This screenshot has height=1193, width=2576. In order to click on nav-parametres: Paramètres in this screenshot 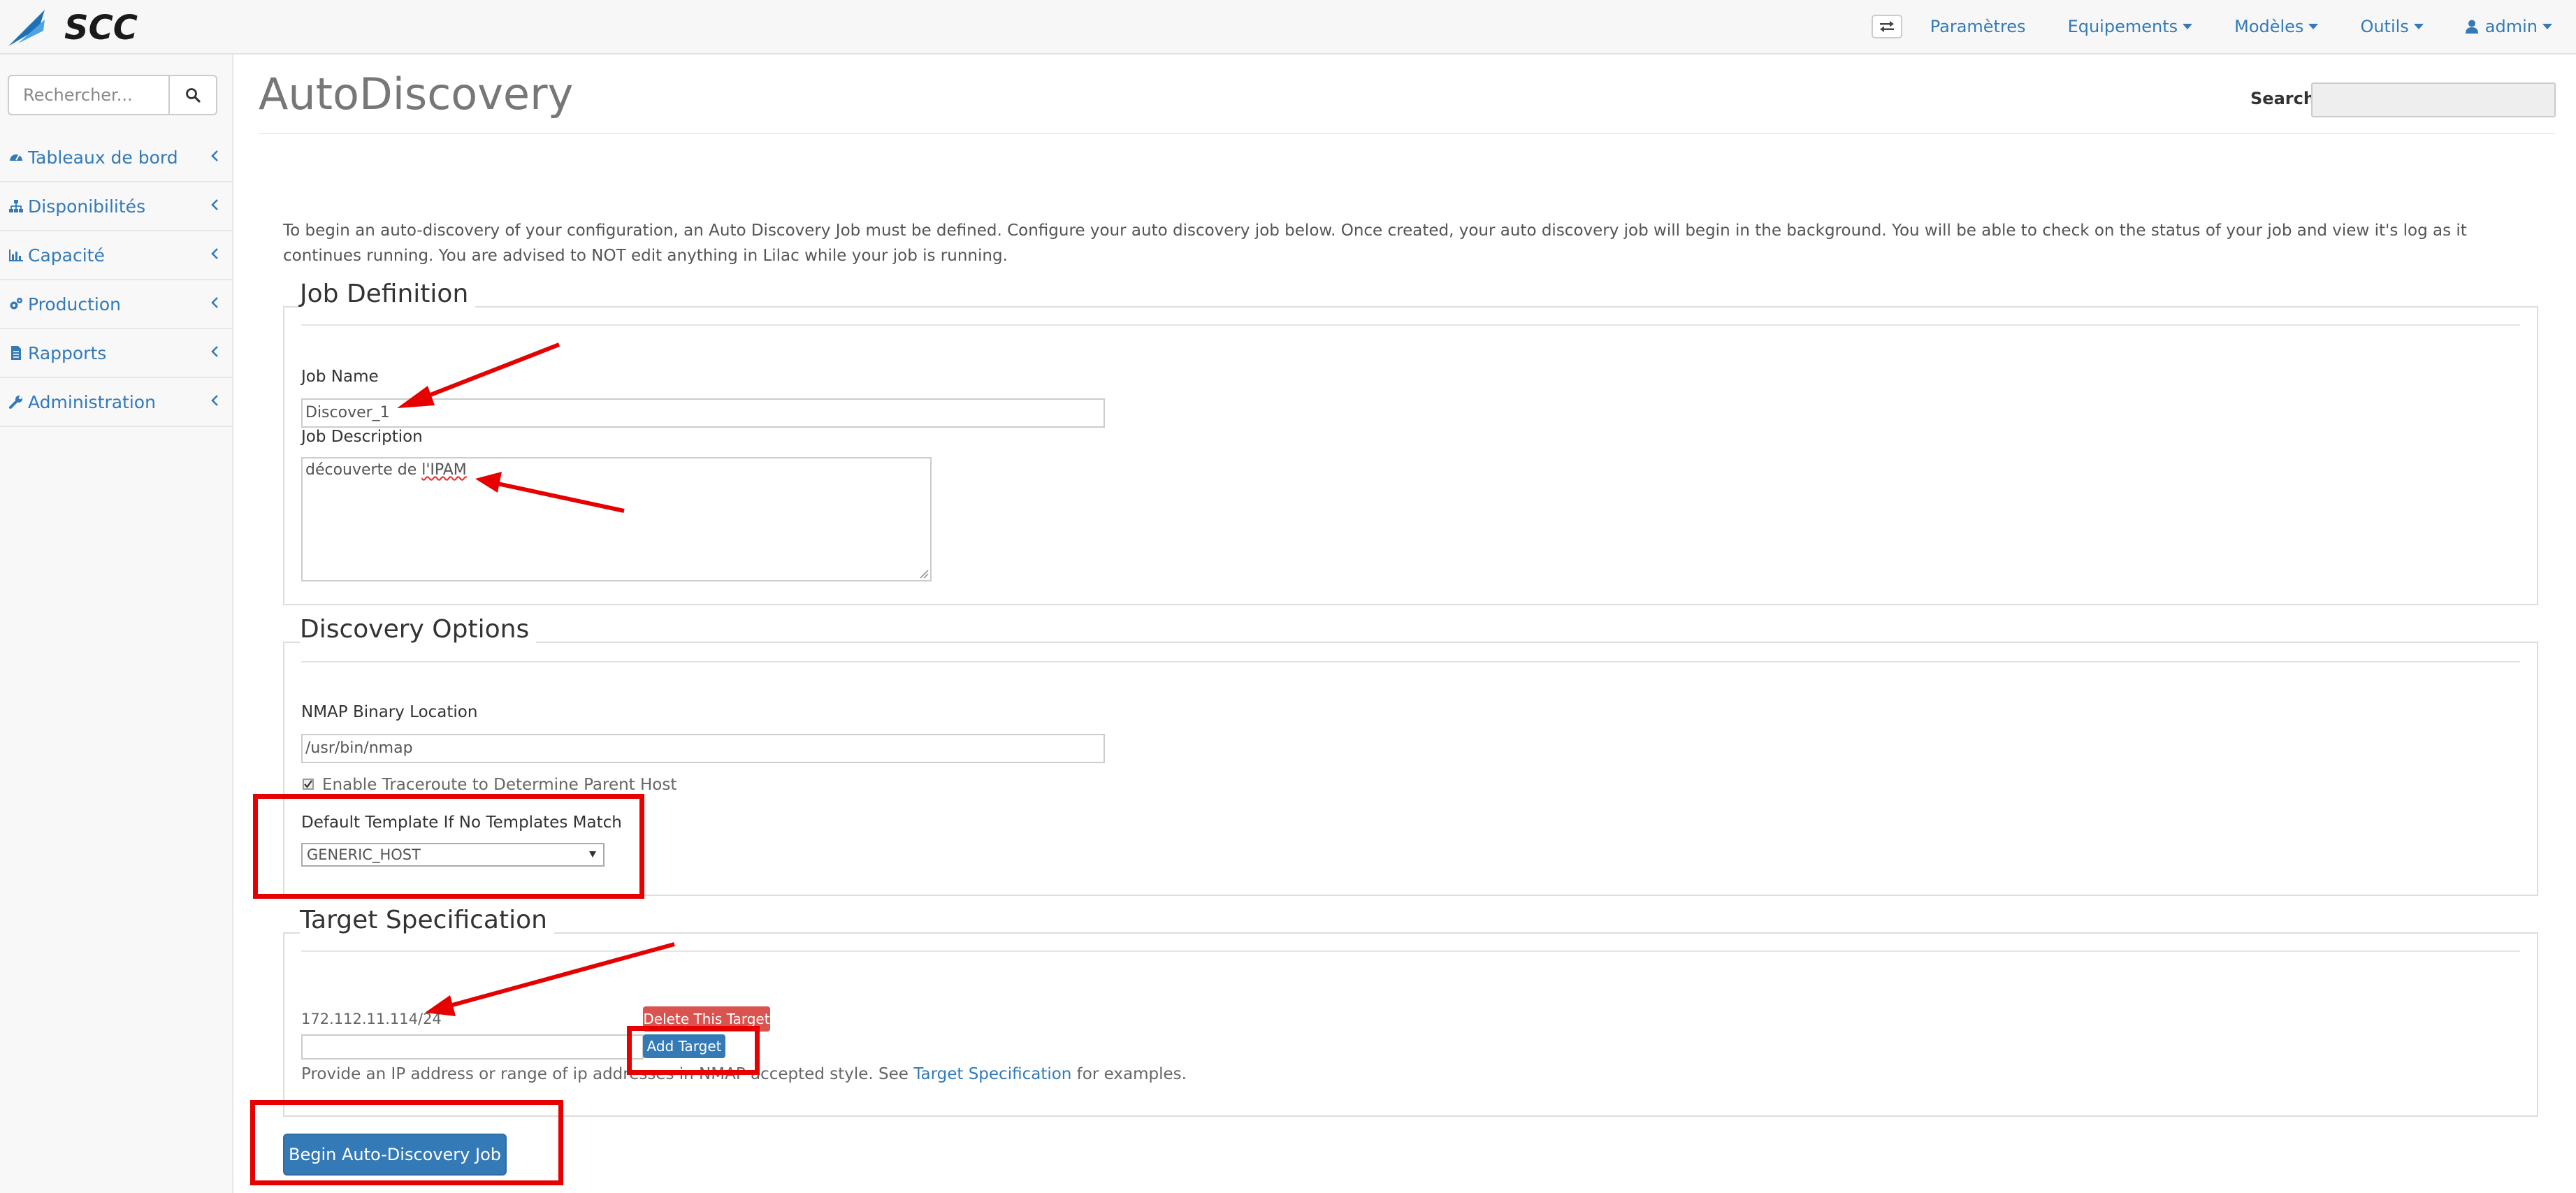, I will do `click(1978, 26)`.